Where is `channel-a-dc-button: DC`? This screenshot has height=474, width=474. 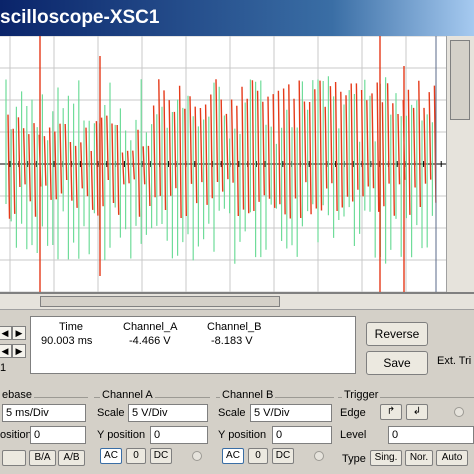
channel-a-dc-button: DC is located at coordinates (161, 456).